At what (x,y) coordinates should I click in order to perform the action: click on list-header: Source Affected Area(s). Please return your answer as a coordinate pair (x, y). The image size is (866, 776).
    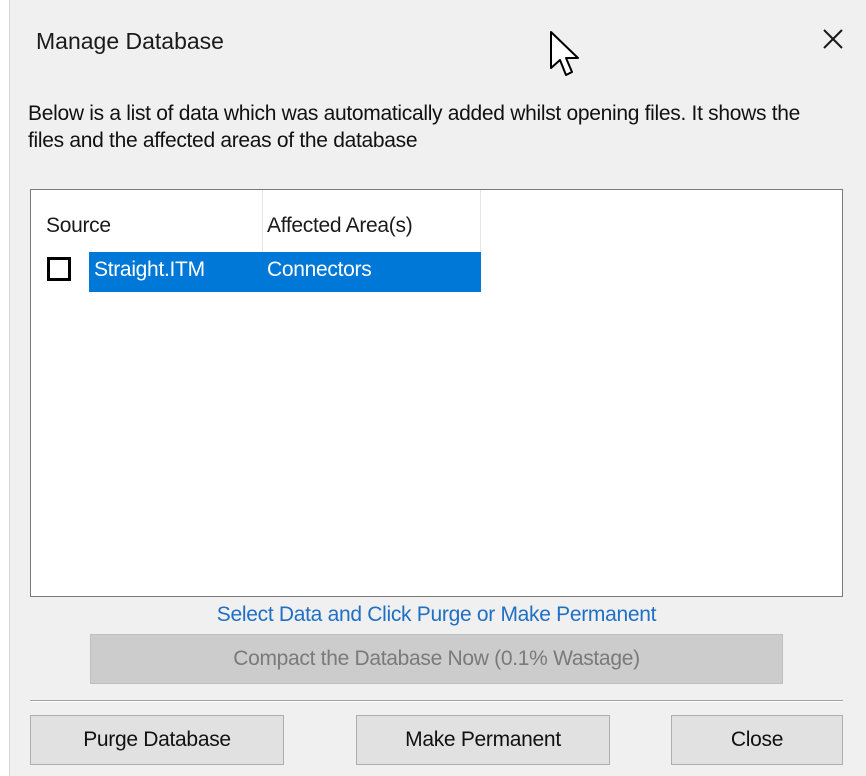
    Looking at the image, I should click on (256, 221).